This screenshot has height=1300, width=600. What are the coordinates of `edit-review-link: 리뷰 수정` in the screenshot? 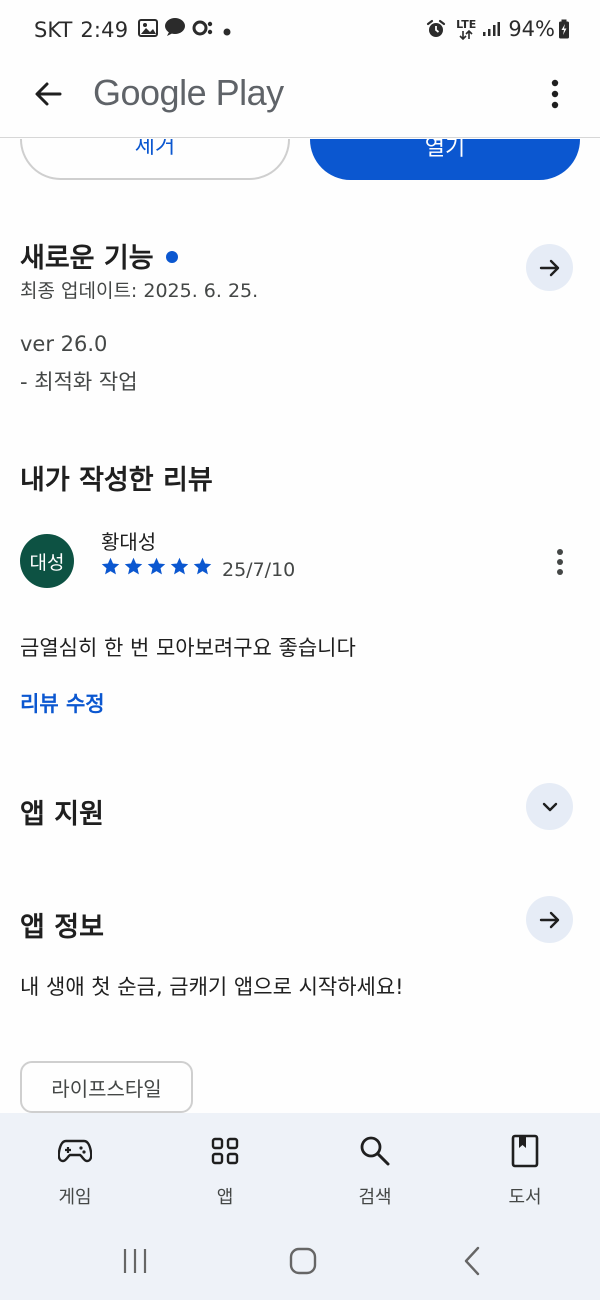 It's located at (62, 703).